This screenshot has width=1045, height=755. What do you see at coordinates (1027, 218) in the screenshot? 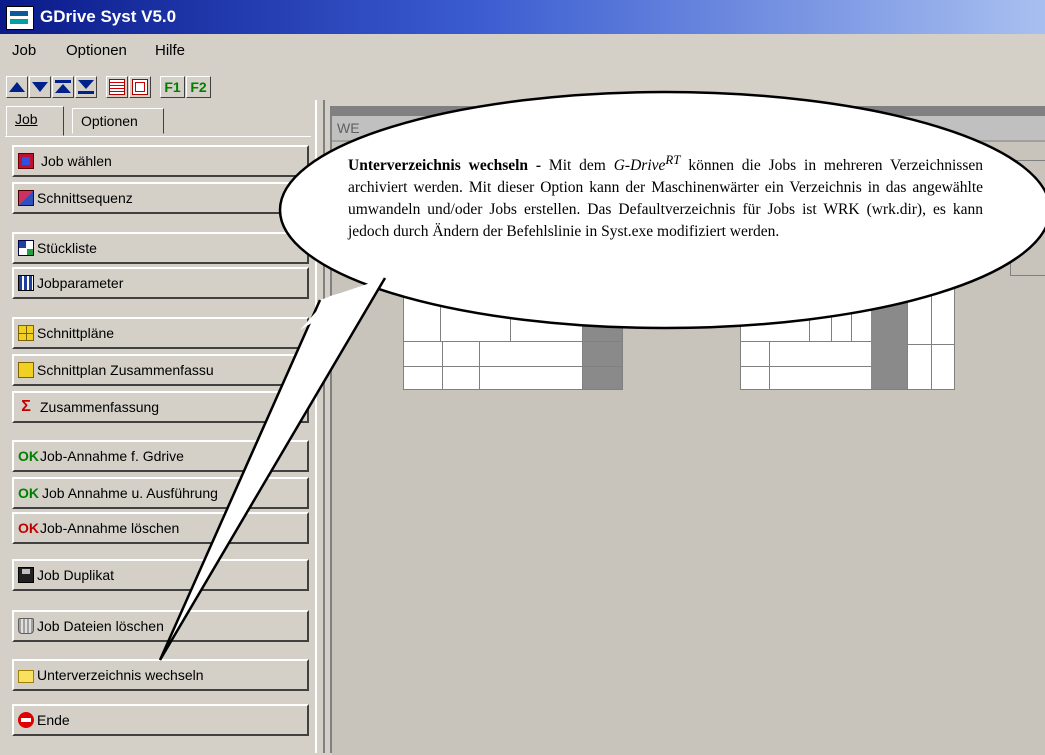
I see `frame-right` at bounding box center [1027, 218].